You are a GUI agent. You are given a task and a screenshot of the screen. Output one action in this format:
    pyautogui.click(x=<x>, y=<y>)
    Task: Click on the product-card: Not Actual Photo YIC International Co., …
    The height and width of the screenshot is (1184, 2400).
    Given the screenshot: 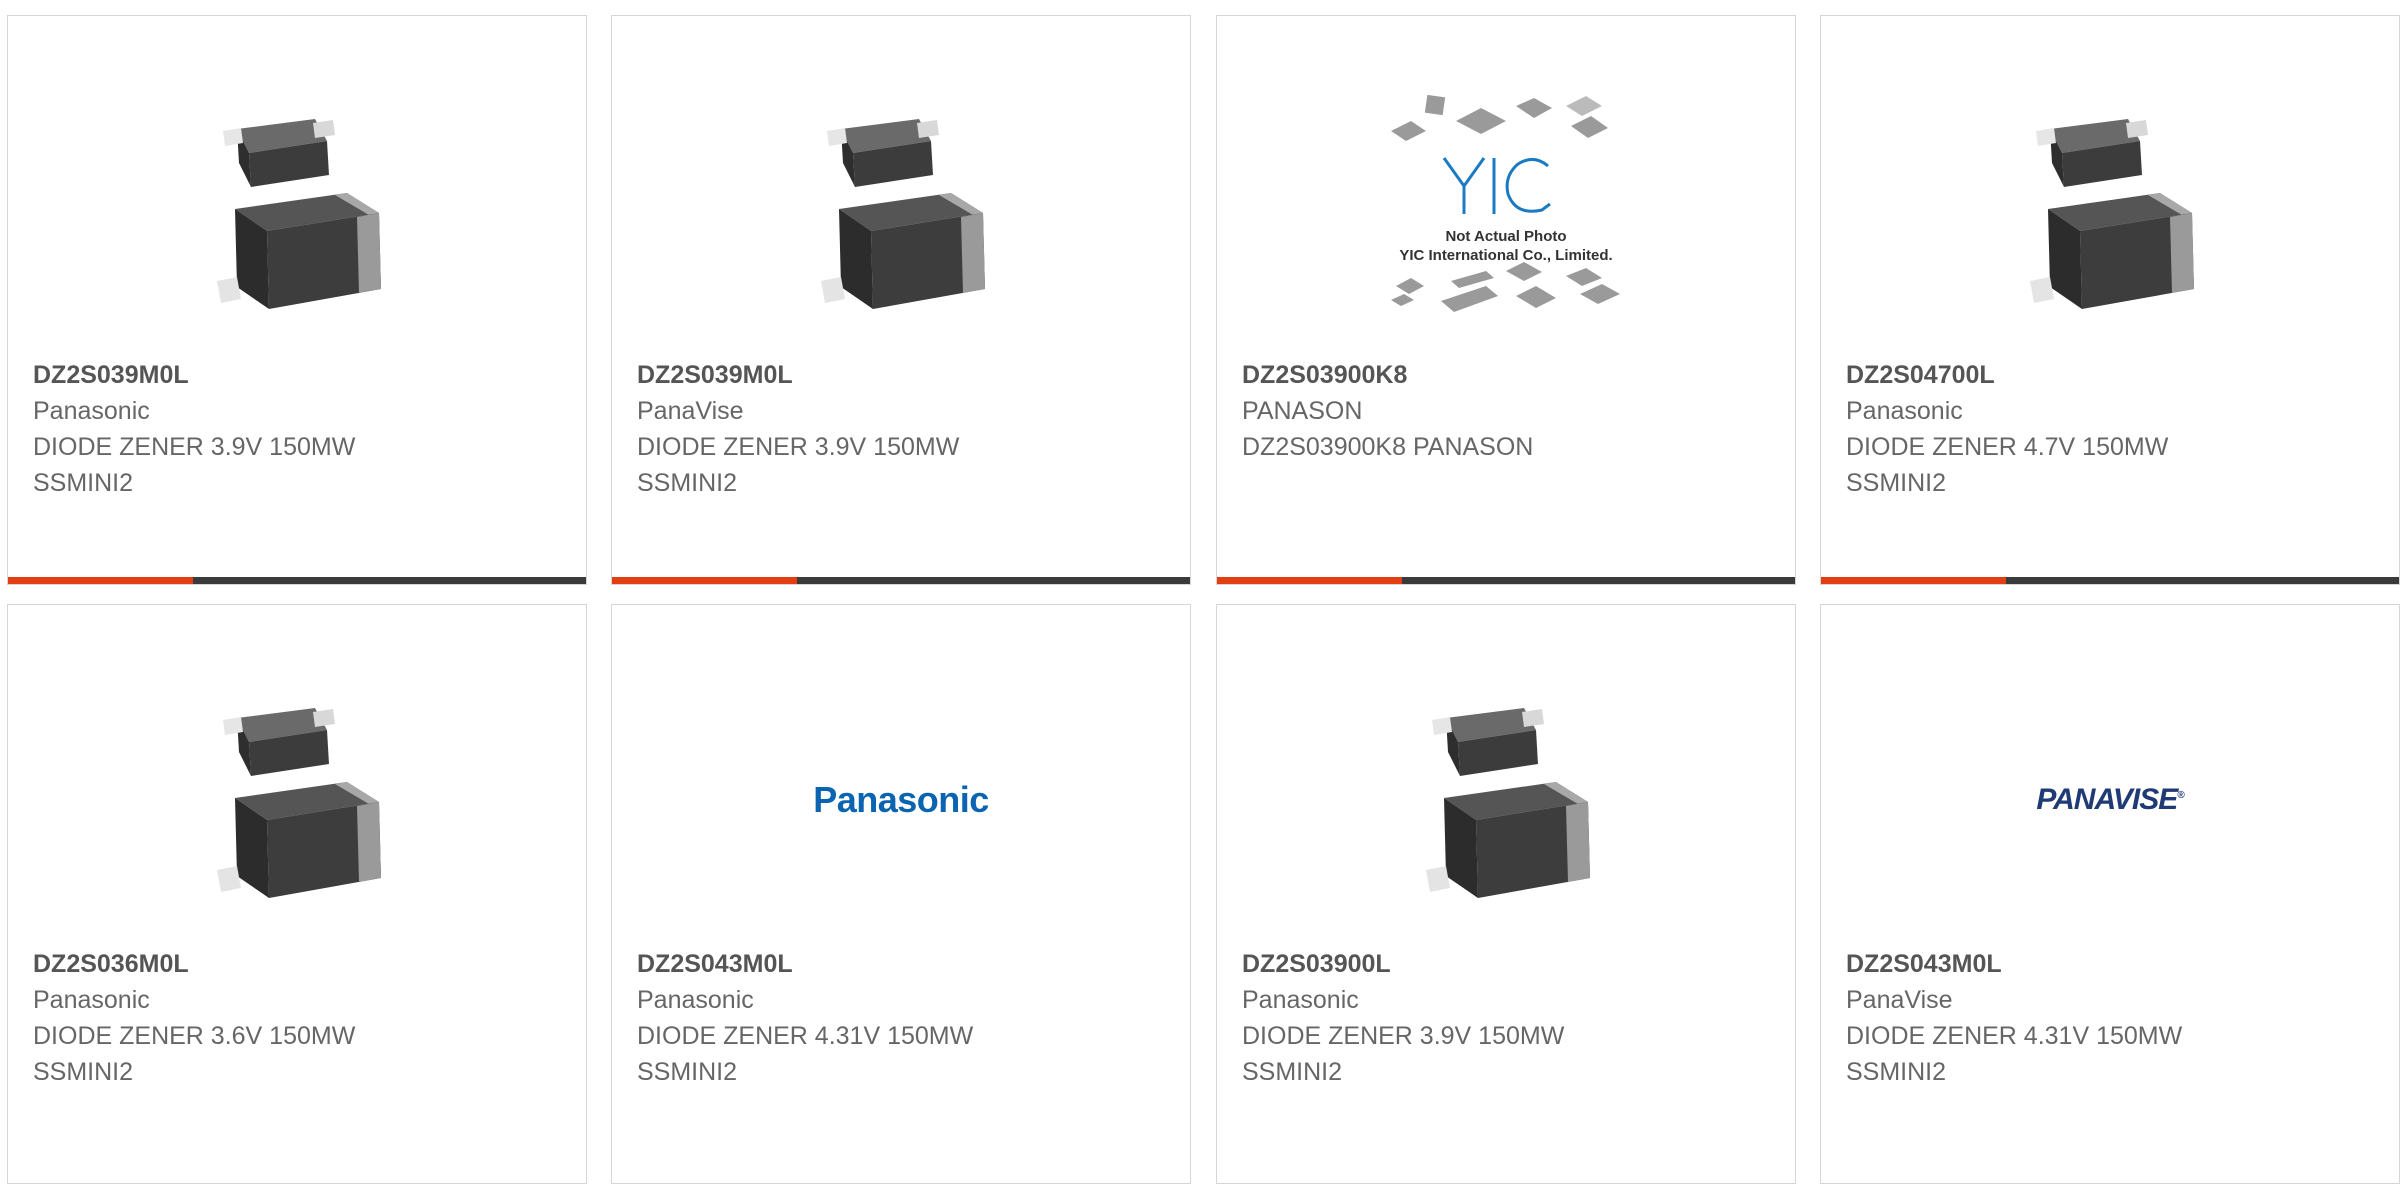 What is the action you would take?
    pyautogui.click(x=1506, y=300)
    